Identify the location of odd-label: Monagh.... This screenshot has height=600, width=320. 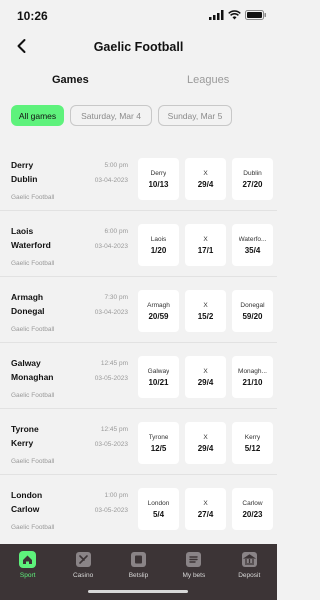
(252, 371).